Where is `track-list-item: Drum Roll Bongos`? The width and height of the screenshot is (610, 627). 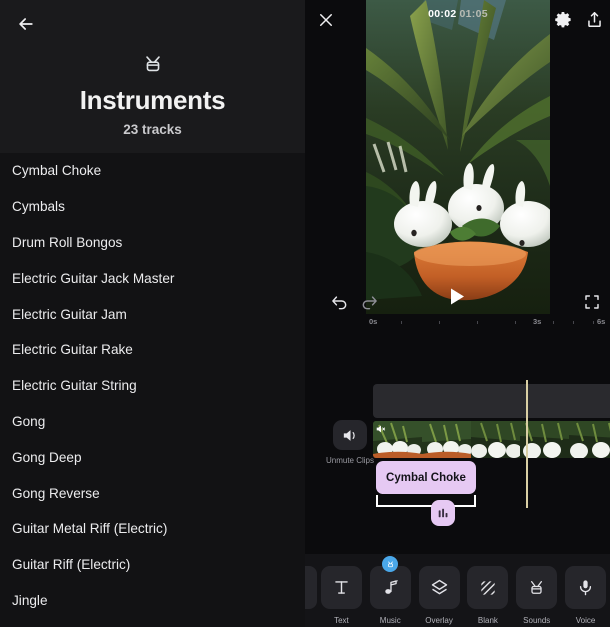 track-list-item: Drum Roll Bongos is located at coordinates (152, 243).